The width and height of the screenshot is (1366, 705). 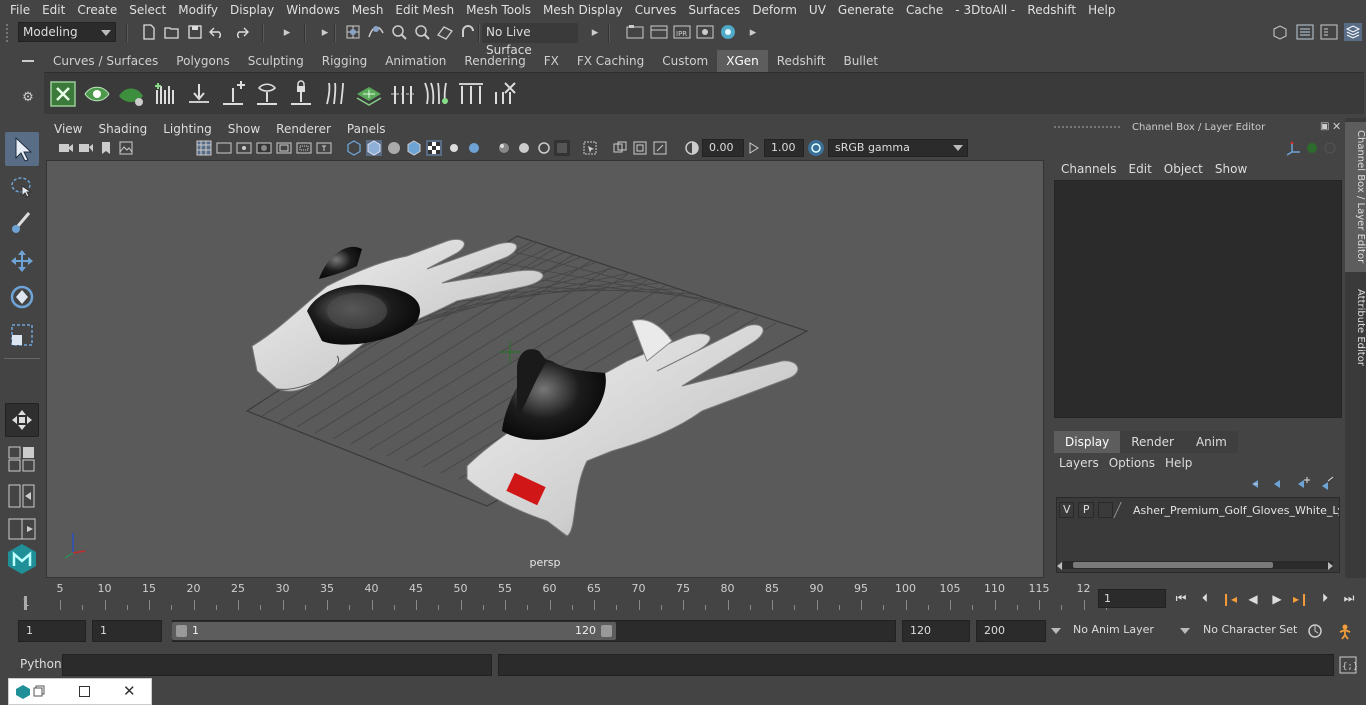 What do you see at coordinates (660, 148) in the screenshot?
I see `xray-active-components-icon` at bounding box center [660, 148].